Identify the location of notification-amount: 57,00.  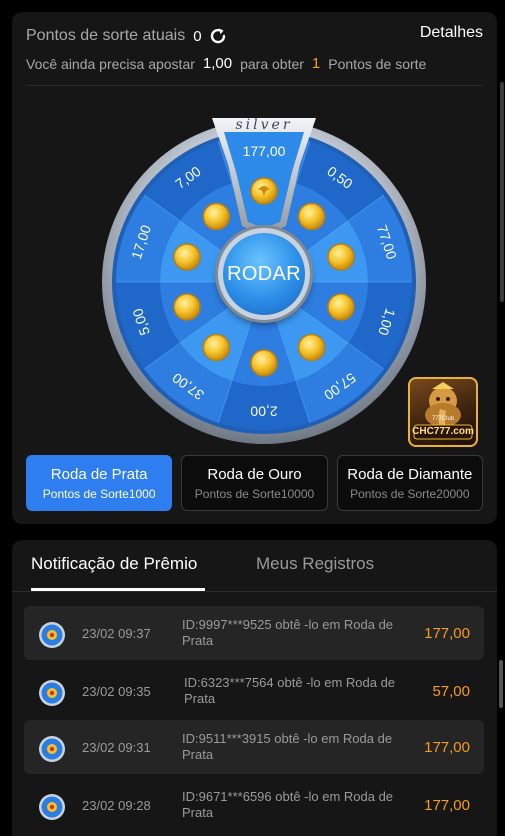
(451, 691).